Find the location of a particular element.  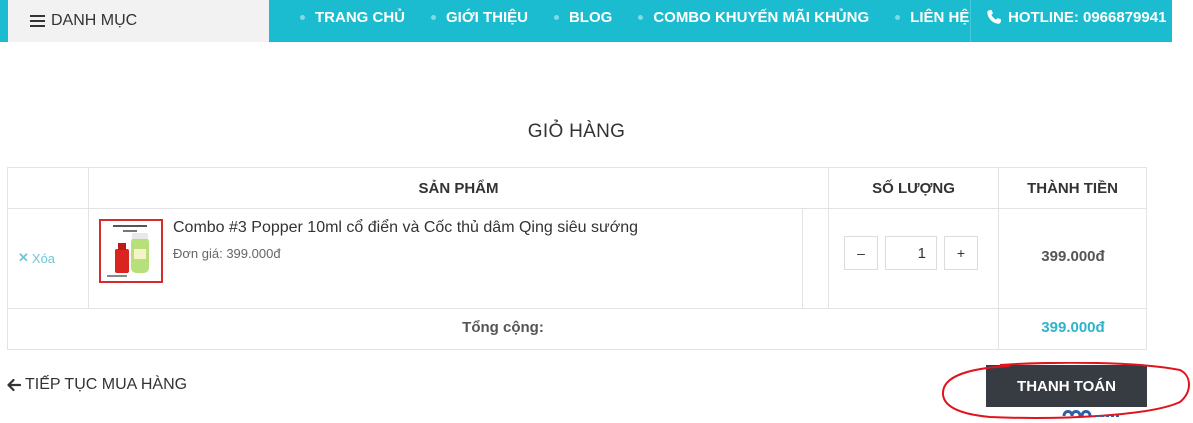

quantity-stepper: – + is located at coordinates (911, 253).